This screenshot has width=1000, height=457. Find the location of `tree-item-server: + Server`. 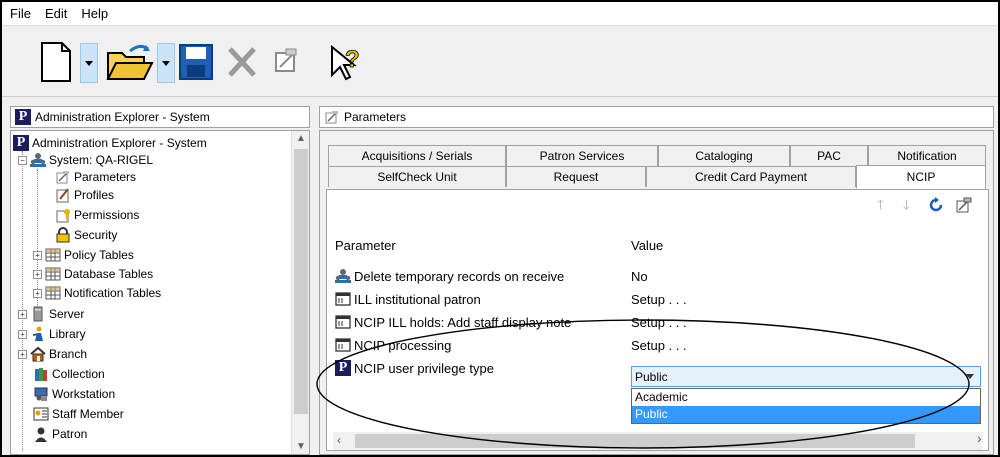

tree-item-server: + Server is located at coordinates (51, 314).